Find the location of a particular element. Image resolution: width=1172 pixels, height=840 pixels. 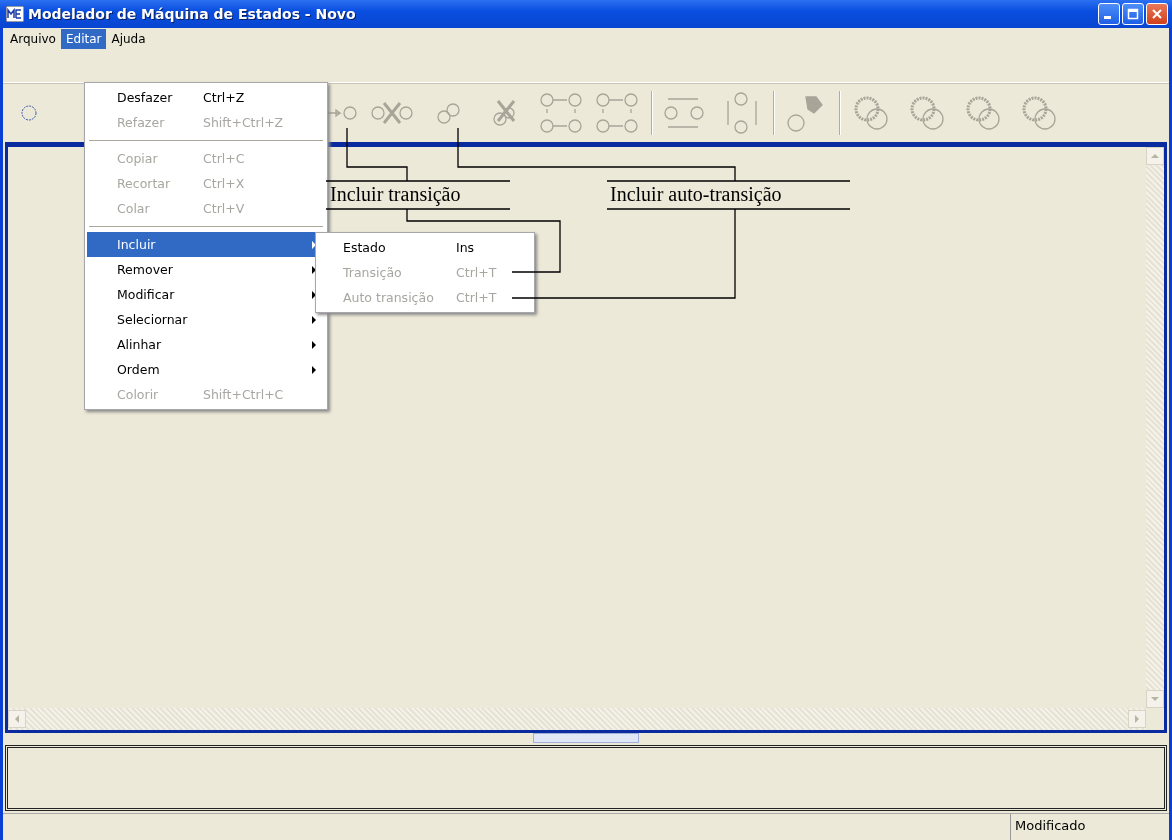

status-text: Modificado is located at coordinates (1089, 827).